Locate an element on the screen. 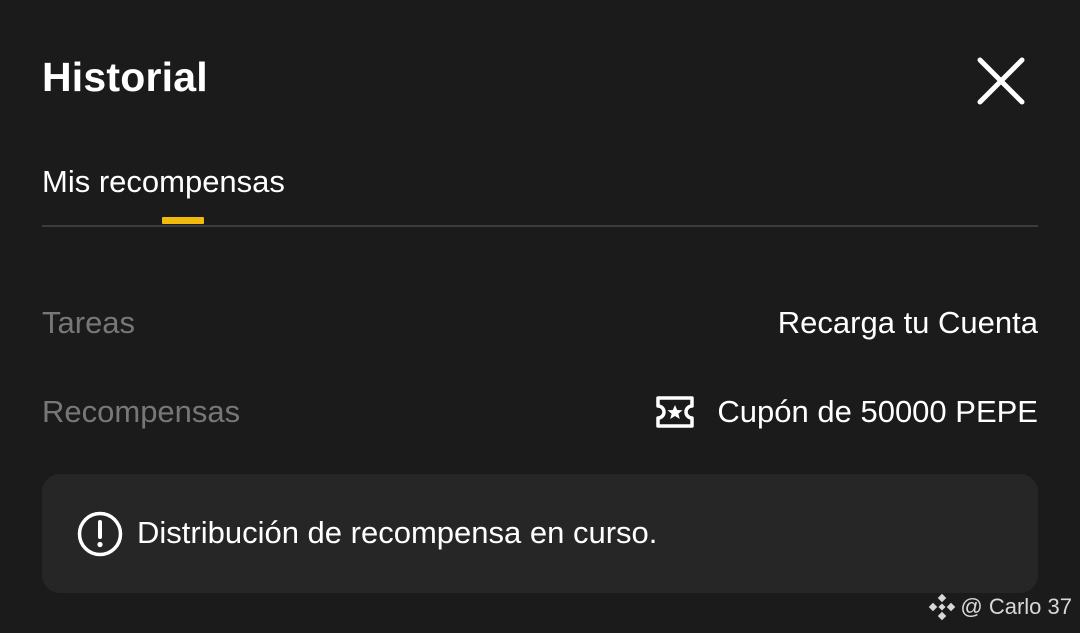 The height and width of the screenshot is (633, 1080). active-tab-indicator is located at coordinates (183, 220).